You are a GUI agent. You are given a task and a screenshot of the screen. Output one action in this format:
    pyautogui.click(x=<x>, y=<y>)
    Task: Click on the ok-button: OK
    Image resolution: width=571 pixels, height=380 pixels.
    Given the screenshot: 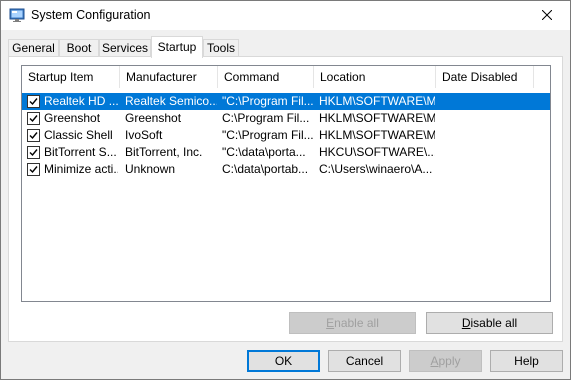 What is the action you would take?
    pyautogui.click(x=283, y=361)
    